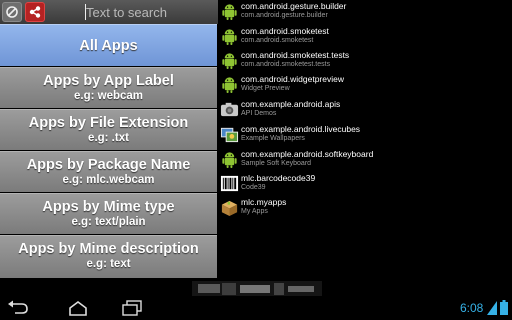  Describe the element at coordinates (291, 104) in the screenshot. I see `app-package-name: com.example.android.apis` at that location.